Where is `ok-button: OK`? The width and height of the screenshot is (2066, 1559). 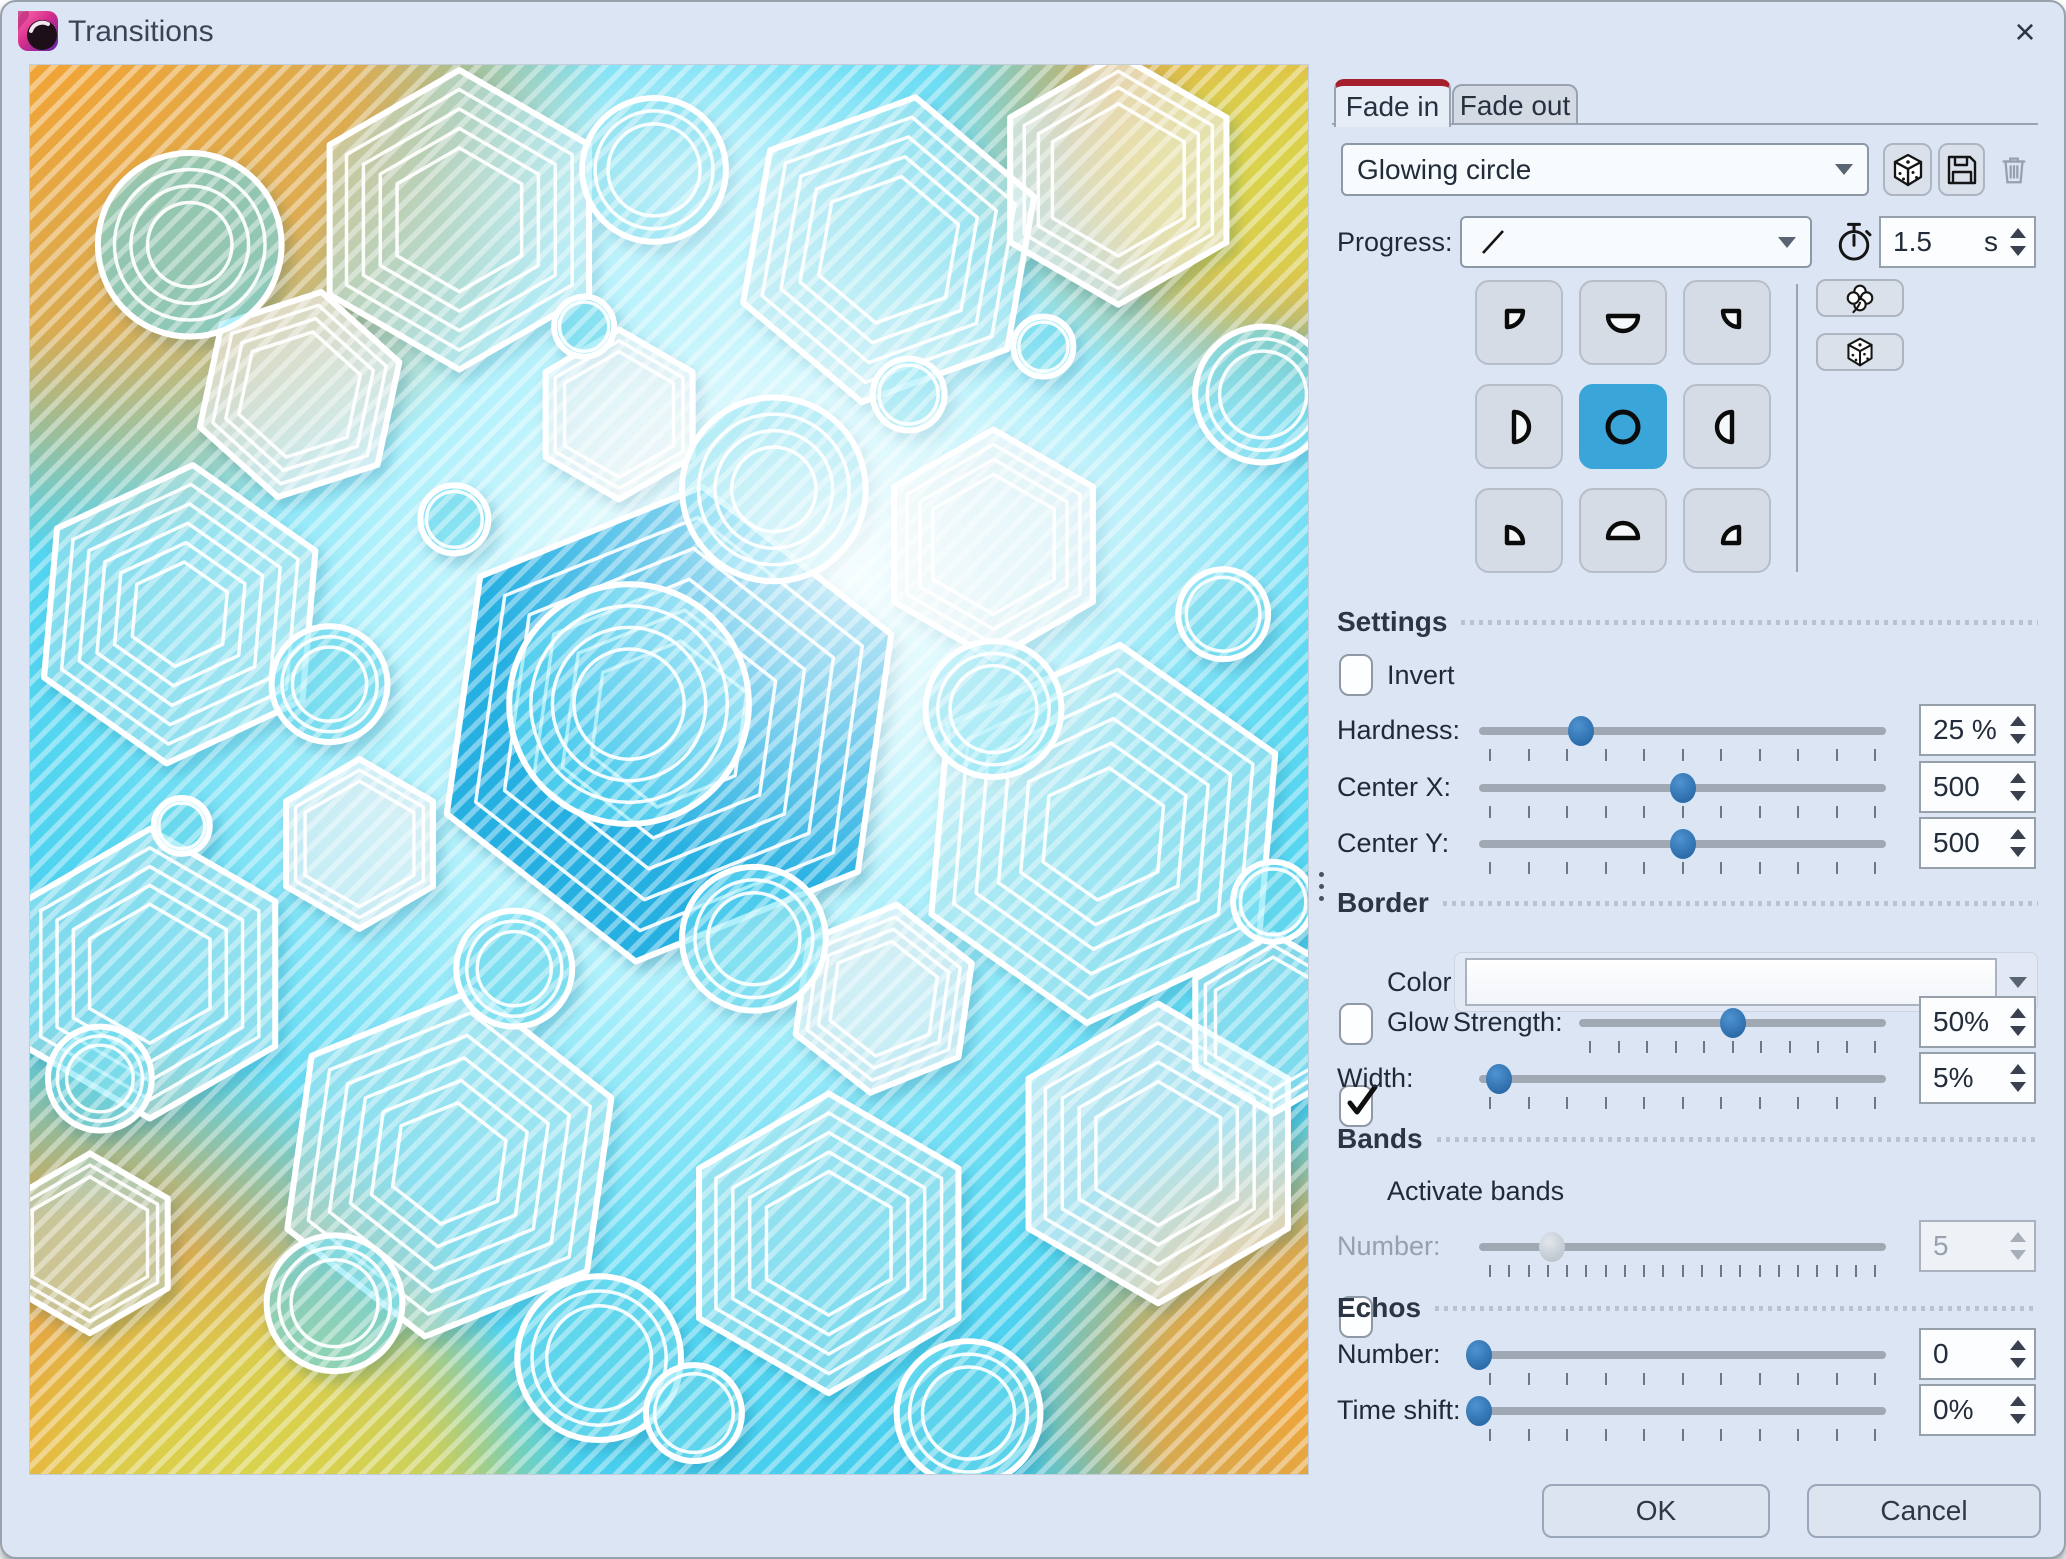 ok-button: OK is located at coordinates (1656, 1511).